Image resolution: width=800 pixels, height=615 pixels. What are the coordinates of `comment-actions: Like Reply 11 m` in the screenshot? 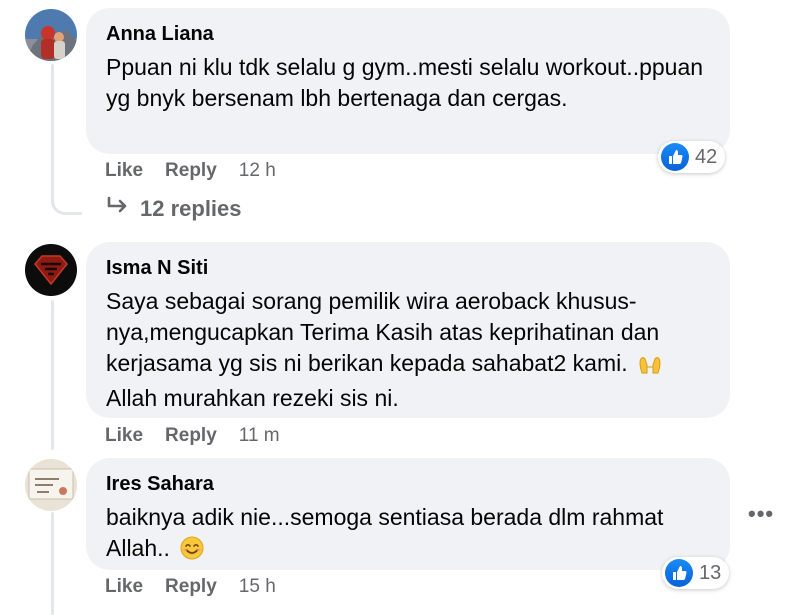 It's located at (192, 436).